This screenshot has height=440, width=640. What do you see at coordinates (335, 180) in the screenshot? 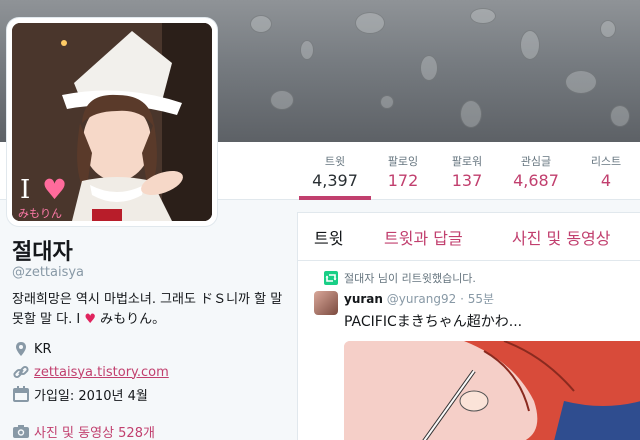
I see `nav-tweets-count: 4,397` at bounding box center [335, 180].